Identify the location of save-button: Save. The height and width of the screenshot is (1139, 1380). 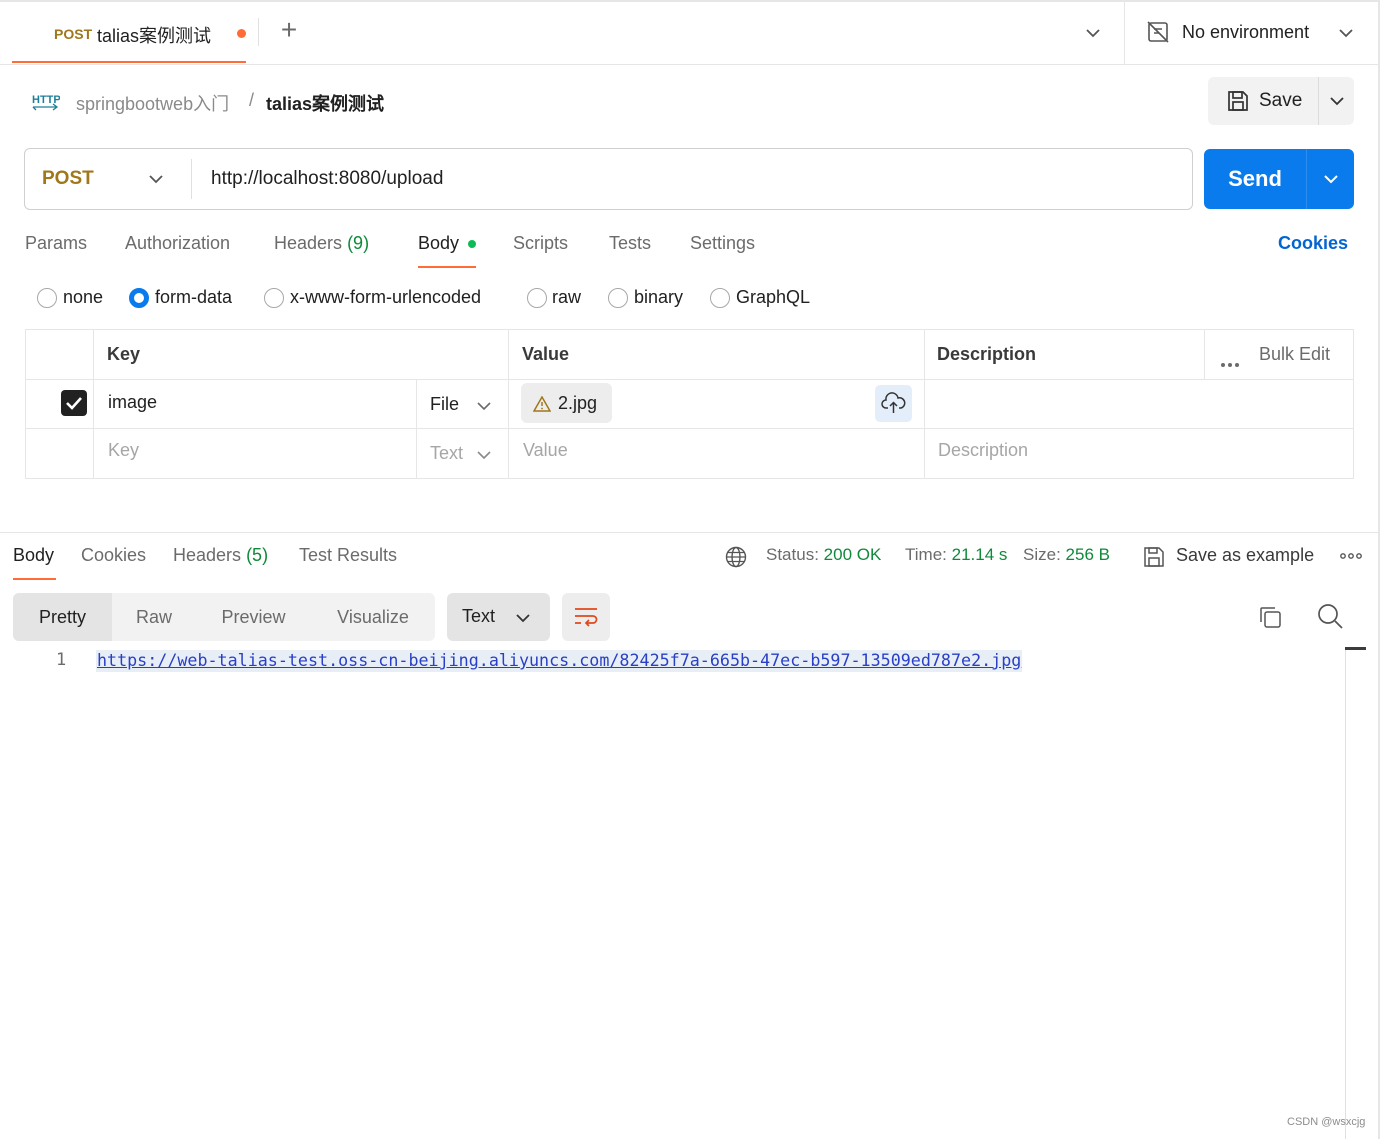
(1263, 101).